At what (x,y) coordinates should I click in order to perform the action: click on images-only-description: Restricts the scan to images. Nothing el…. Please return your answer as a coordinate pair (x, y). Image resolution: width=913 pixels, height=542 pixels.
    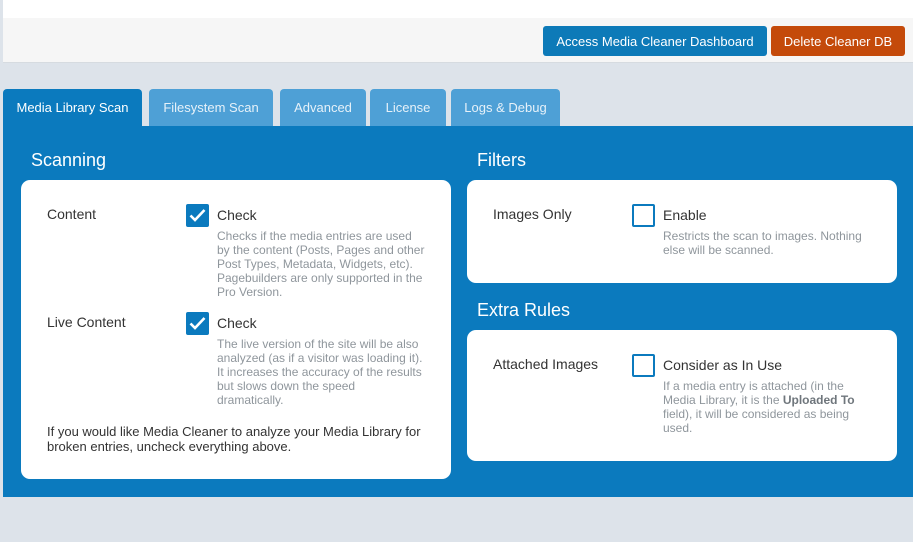
    Looking at the image, I should click on (762, 243).